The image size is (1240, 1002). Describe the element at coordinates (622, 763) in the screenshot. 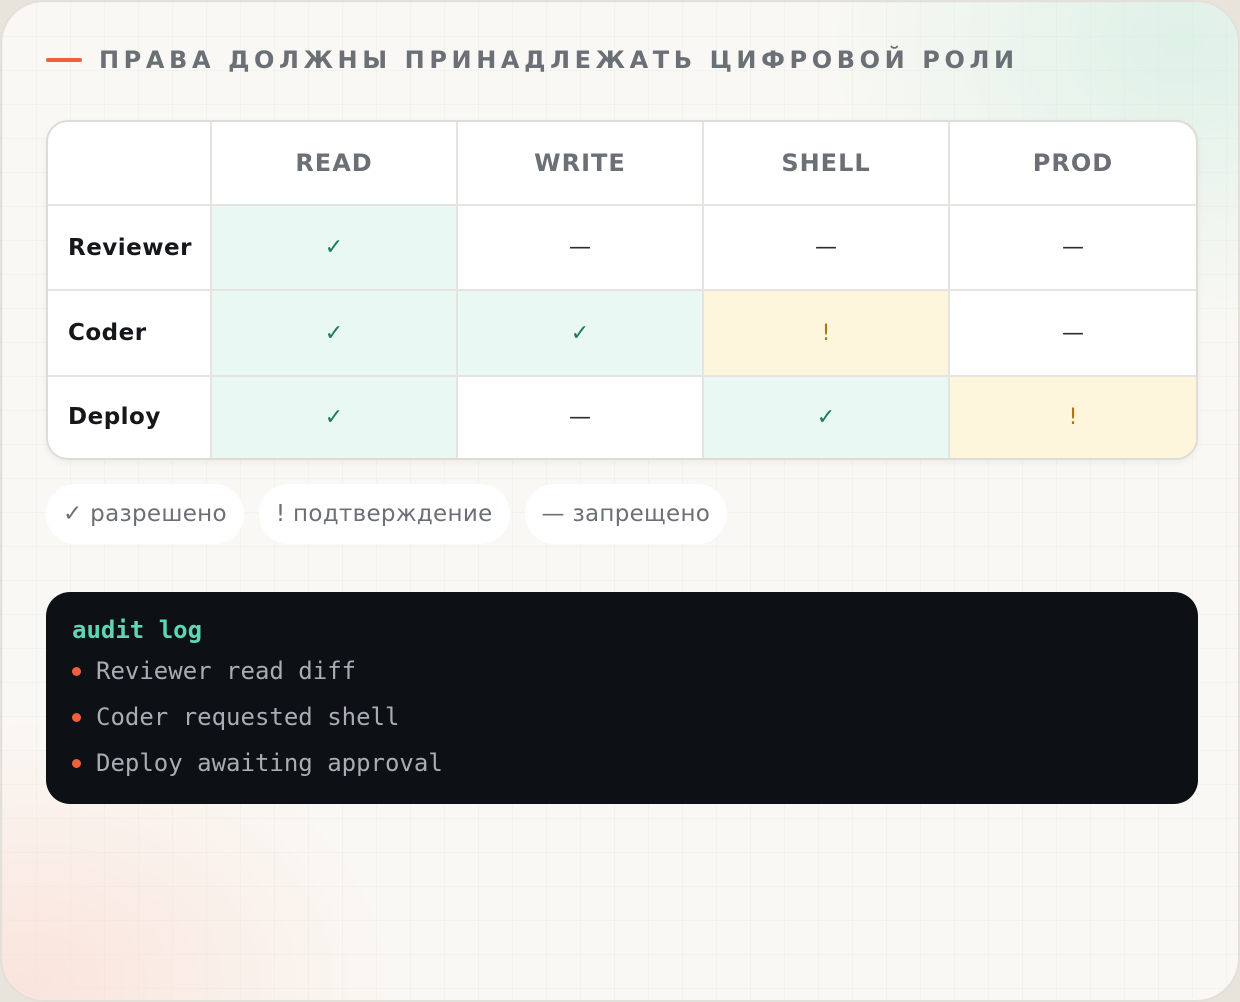

I see `audit-log-entry: Deploy awaiting approval` at that location.